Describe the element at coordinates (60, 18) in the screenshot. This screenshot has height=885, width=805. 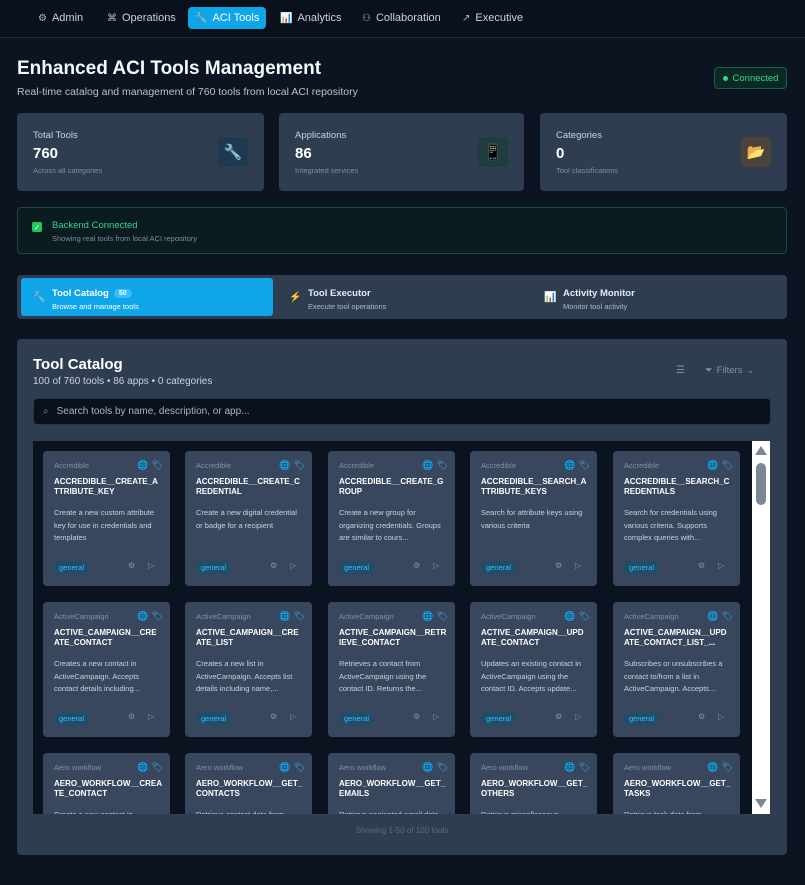
I see `nav-item-admin: ⚙ Admin` at that location.